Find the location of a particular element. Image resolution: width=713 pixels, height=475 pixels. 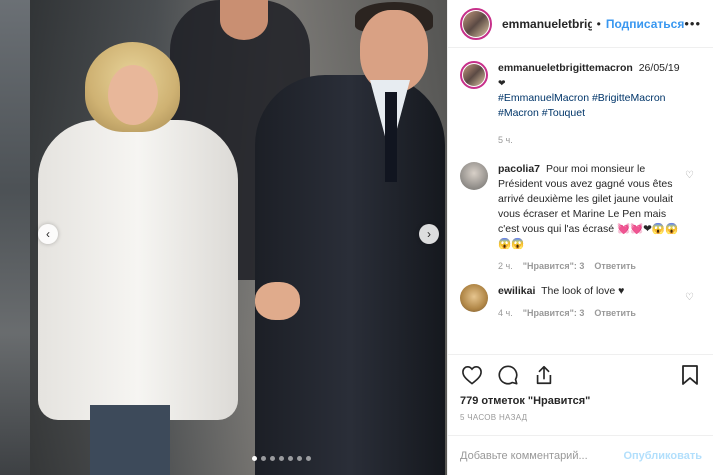

comment-time: 4 ч. is located at coordinates (505, 313).